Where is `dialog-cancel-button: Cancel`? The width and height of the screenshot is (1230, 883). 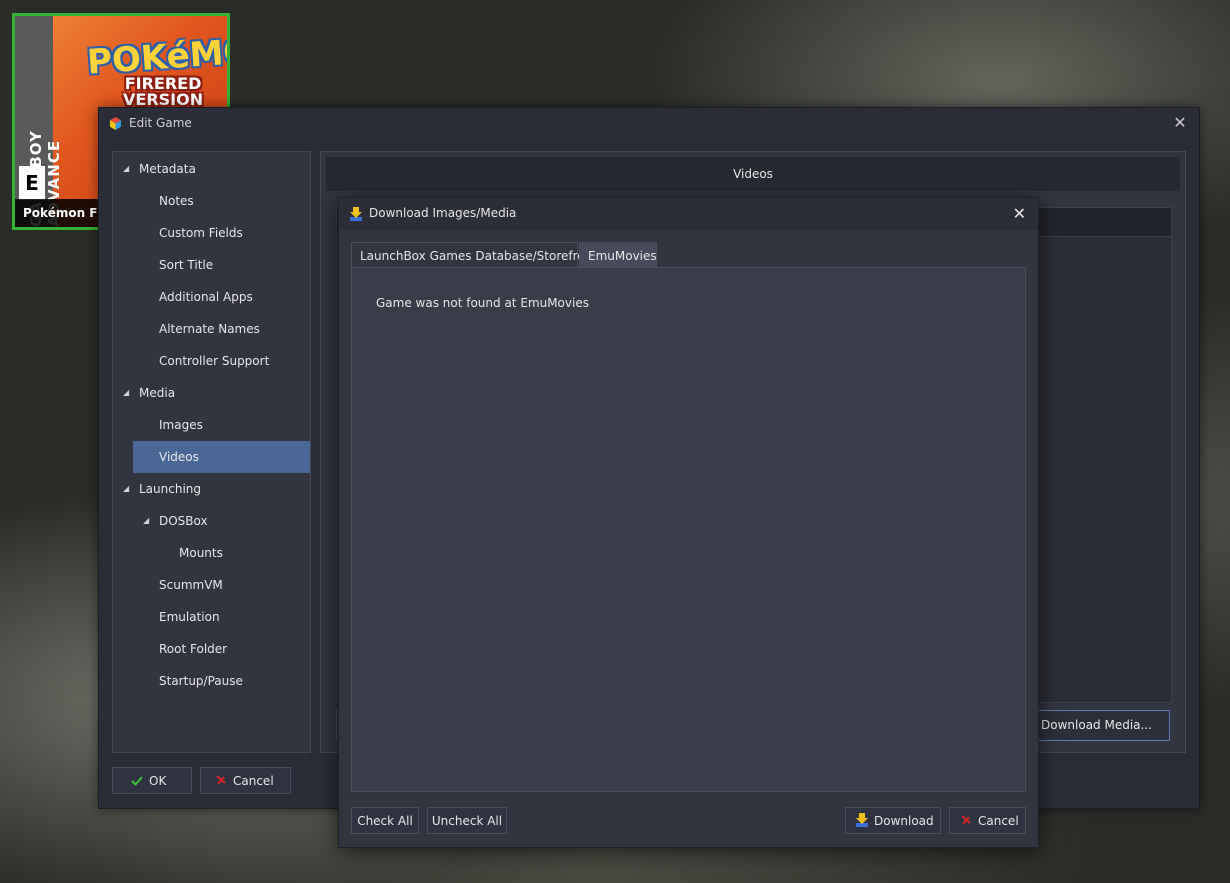 dialog-cancel-button: Cancel is located at coordinates (987, 820).